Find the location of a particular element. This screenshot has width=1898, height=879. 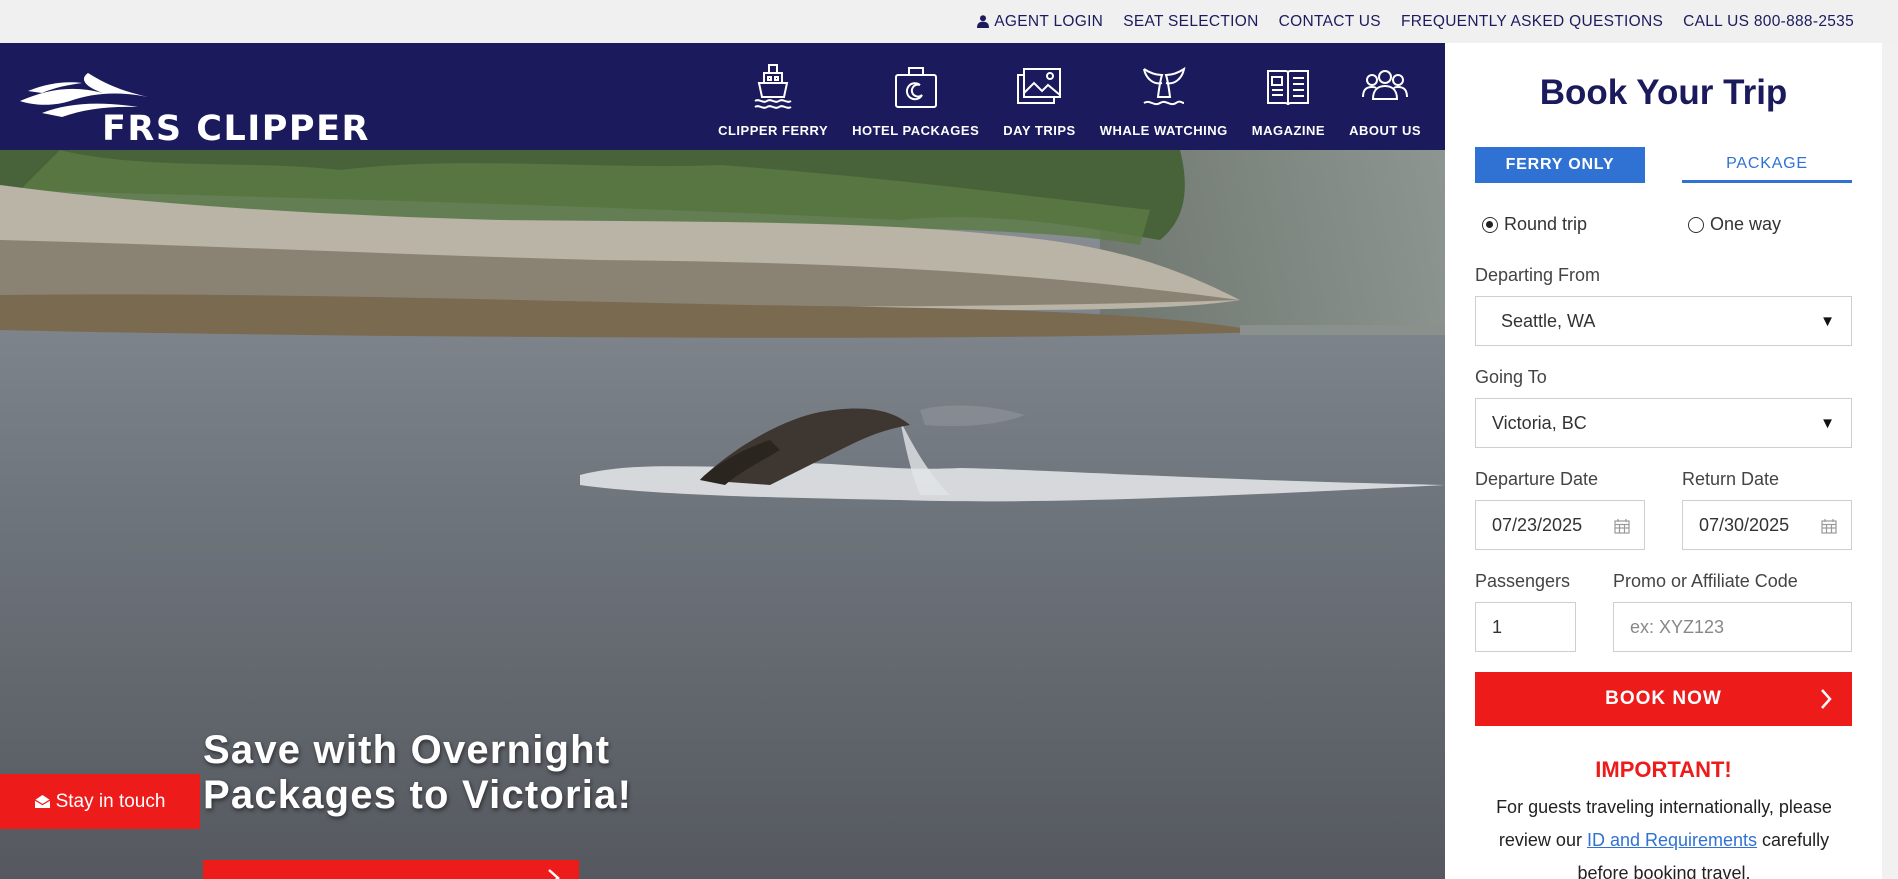

people-icon is located at coordinates (1385, 85).